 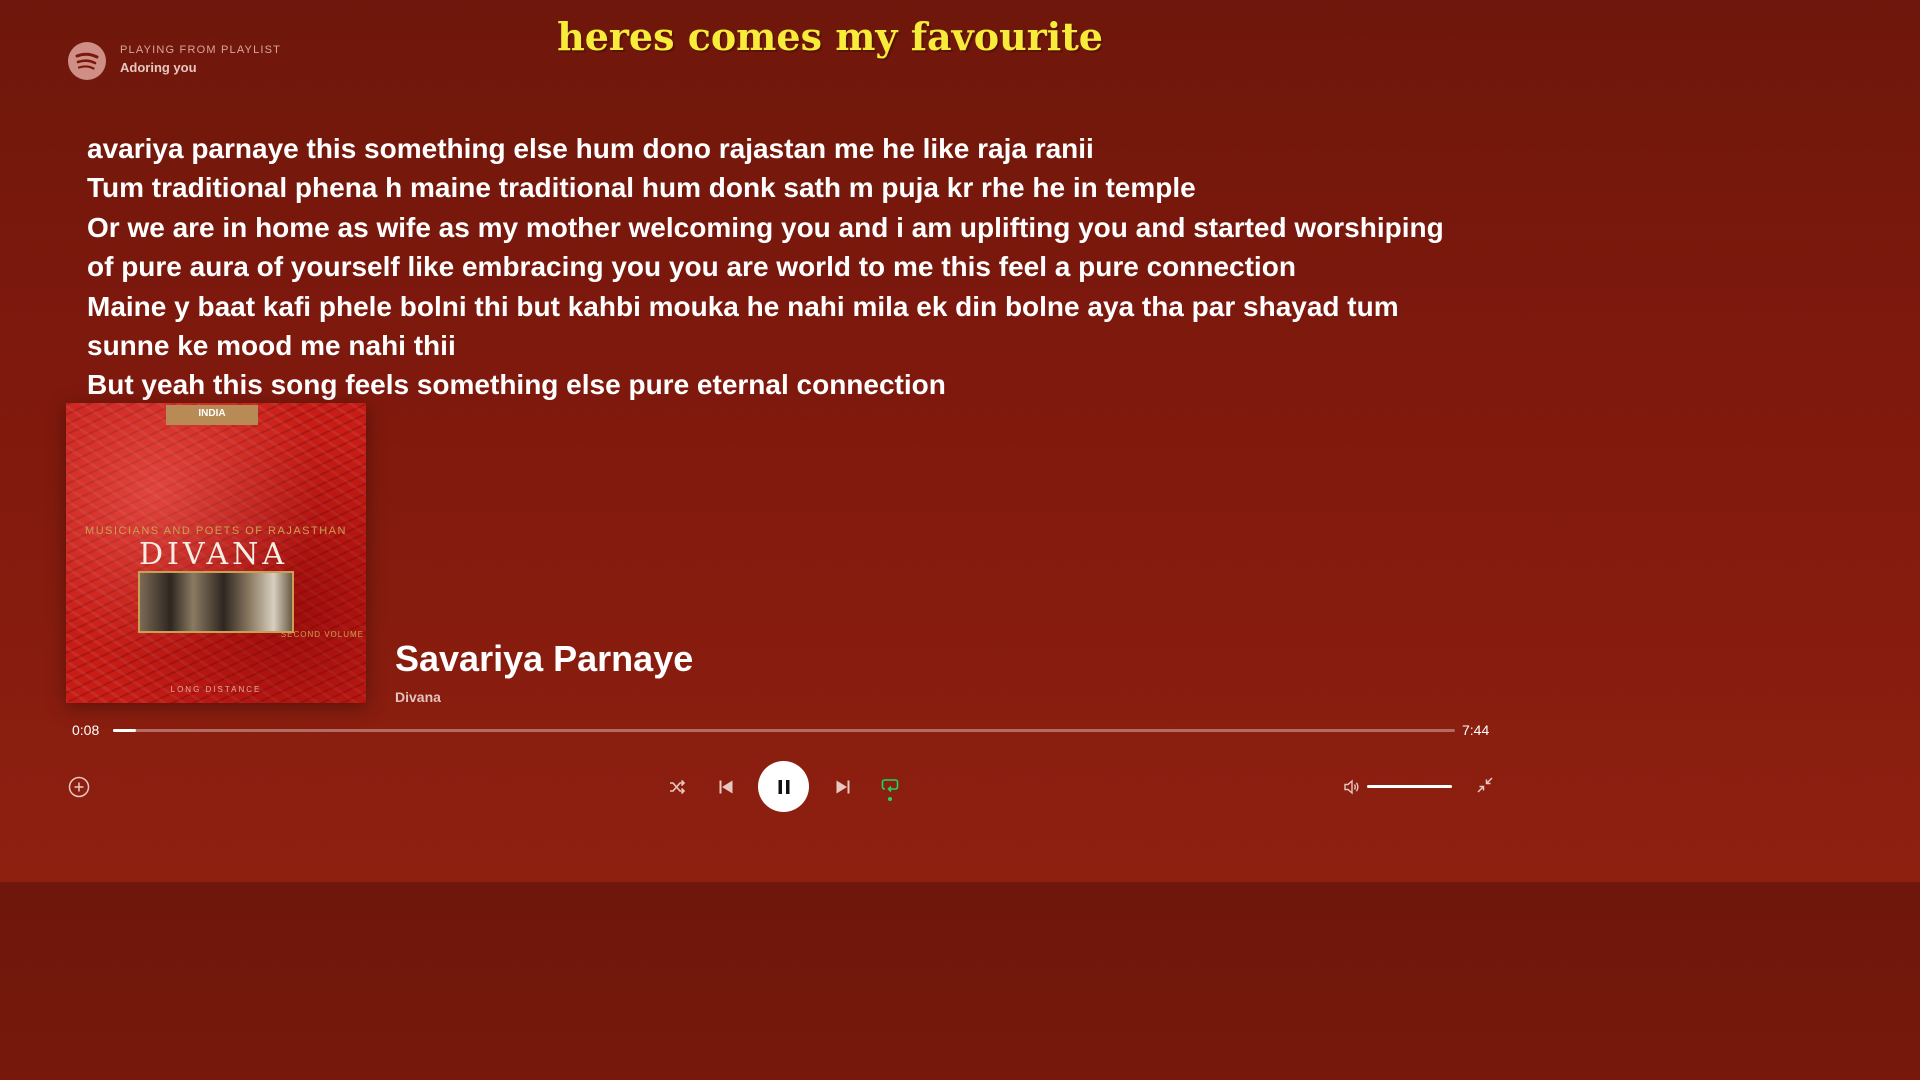 I want to click on volume-button, so click(x=1352, y=787).